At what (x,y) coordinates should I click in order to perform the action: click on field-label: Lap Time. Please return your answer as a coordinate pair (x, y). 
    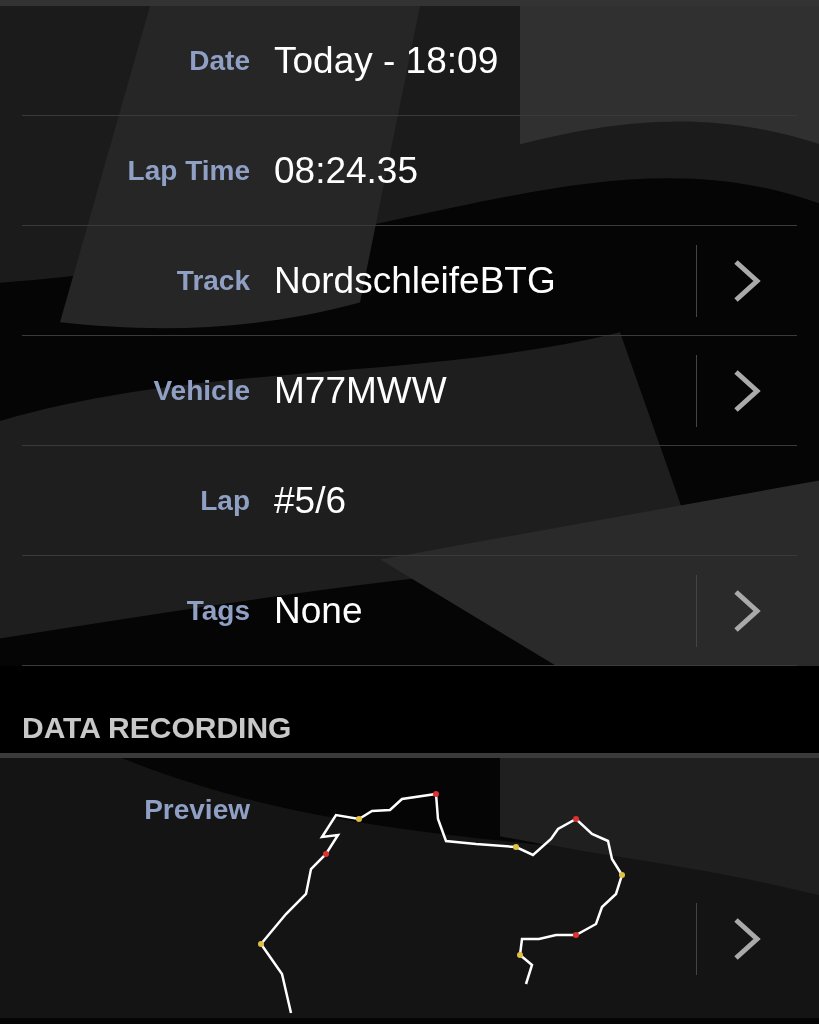
    Looking at the image, I should click on (188, 170).